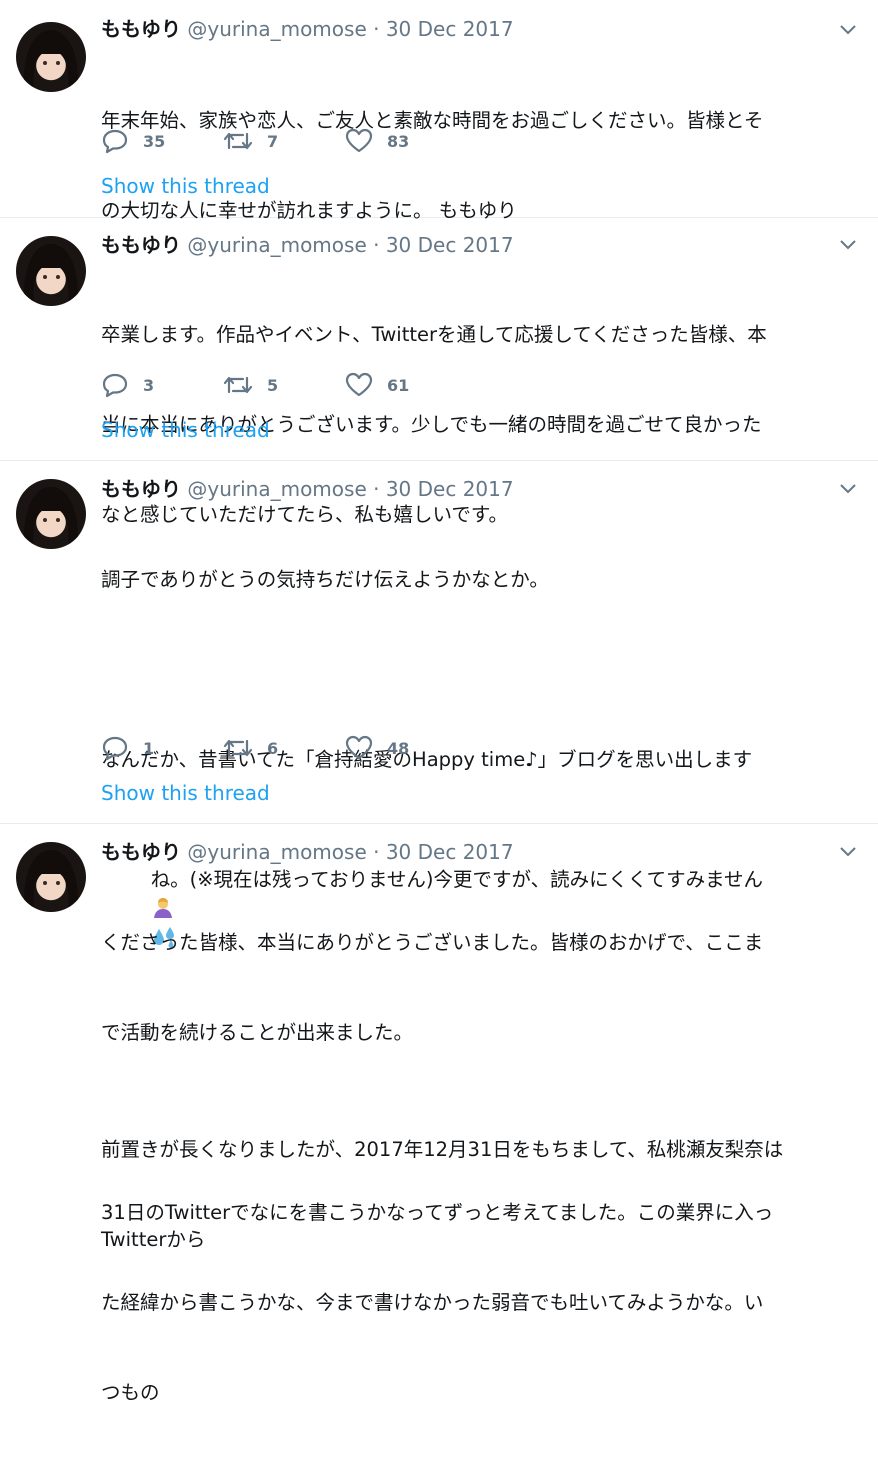 The width and height of the screenshot is (878, 1468). I want to click on like-count: 61, so click(398, 385).